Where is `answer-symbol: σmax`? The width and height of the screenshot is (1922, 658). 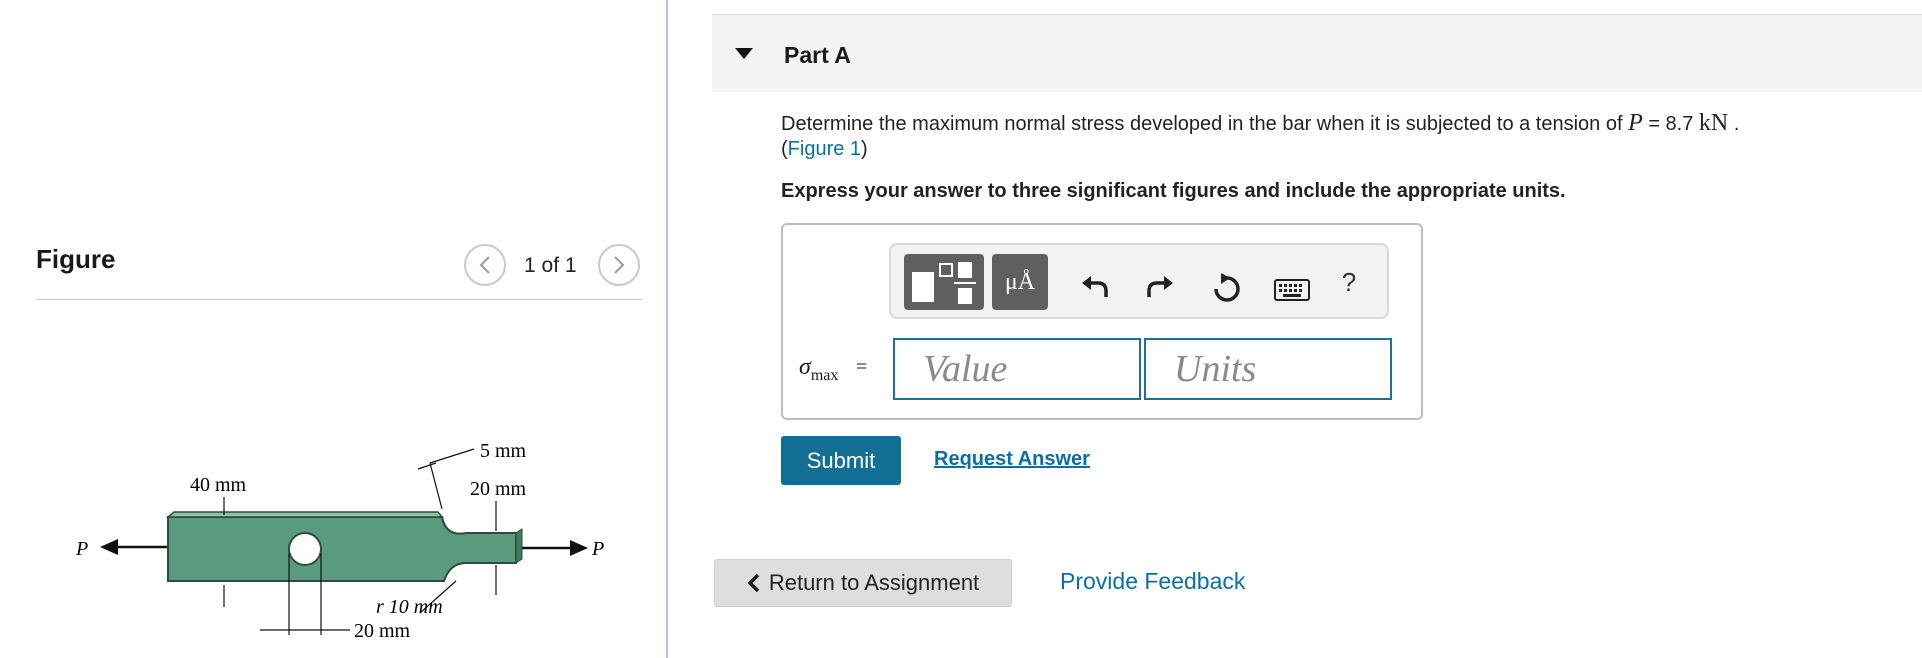 answer-symbol: σmax is located at coordinates (819, 369).